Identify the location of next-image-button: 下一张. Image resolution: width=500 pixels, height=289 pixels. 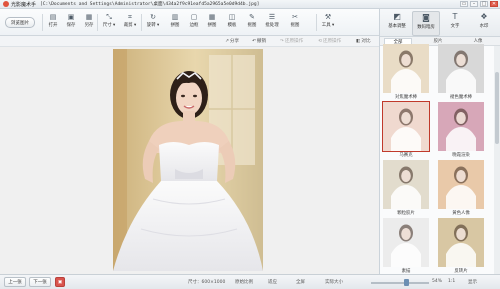
(40, 282).